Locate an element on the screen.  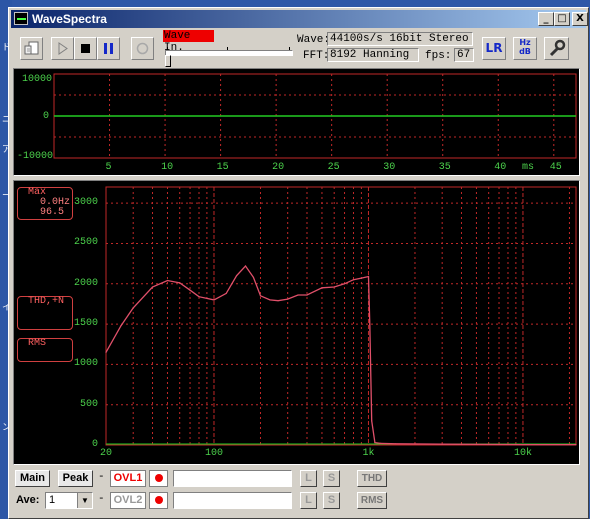
scale-hz-db-button: Hz dB is located at coordinates (525, 48).